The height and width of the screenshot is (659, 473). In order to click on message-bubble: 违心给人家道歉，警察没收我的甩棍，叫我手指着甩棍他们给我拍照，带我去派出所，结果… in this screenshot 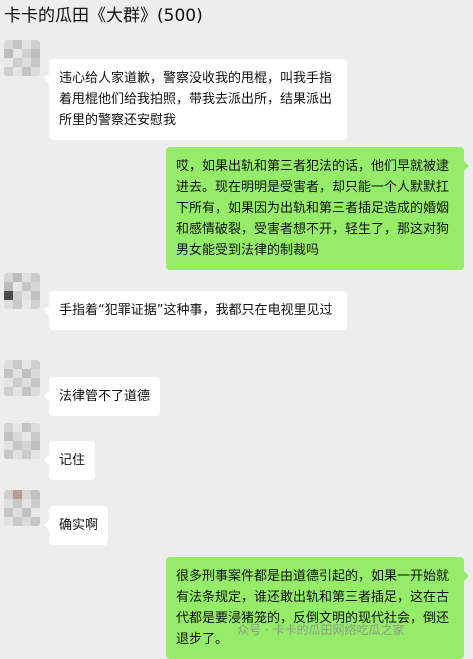, I will do `click(195, 99)`.